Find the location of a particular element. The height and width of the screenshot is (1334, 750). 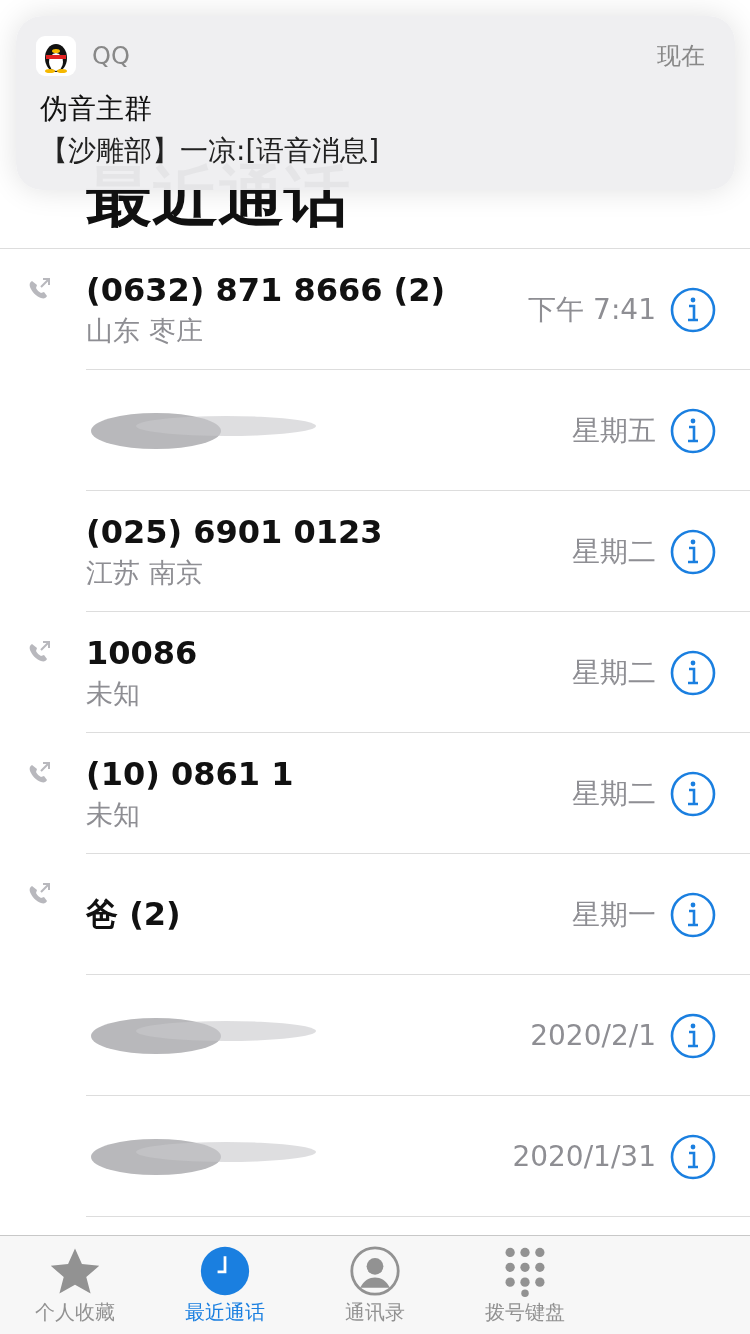

tab: 最近通话 is located at coordinates (225, 1285).